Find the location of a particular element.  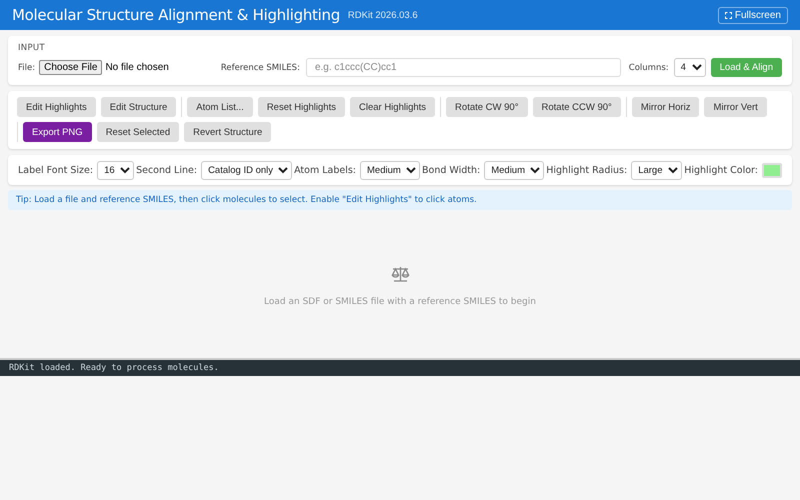

choose-file-button: Choose File is located at coordinates (70, 67).